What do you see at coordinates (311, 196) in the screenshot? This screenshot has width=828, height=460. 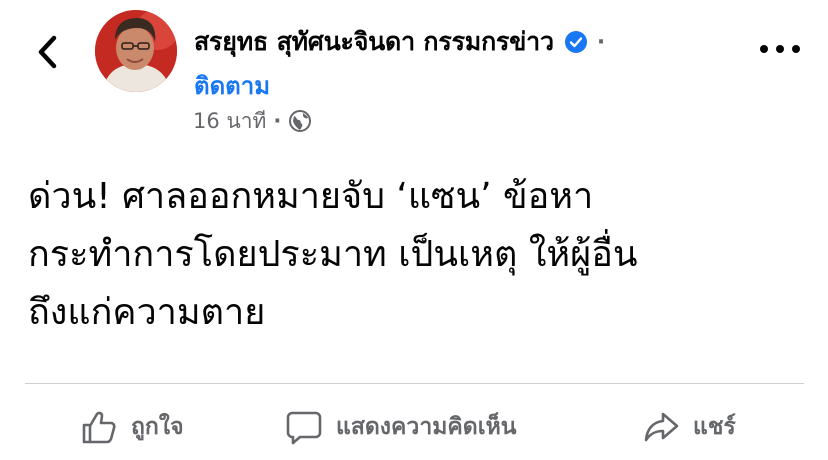 I see `post-text-line: ด่วน! ศาลออกหมายจับ ‘แซน’ ข้อหา` at bounding box center [311, 196].